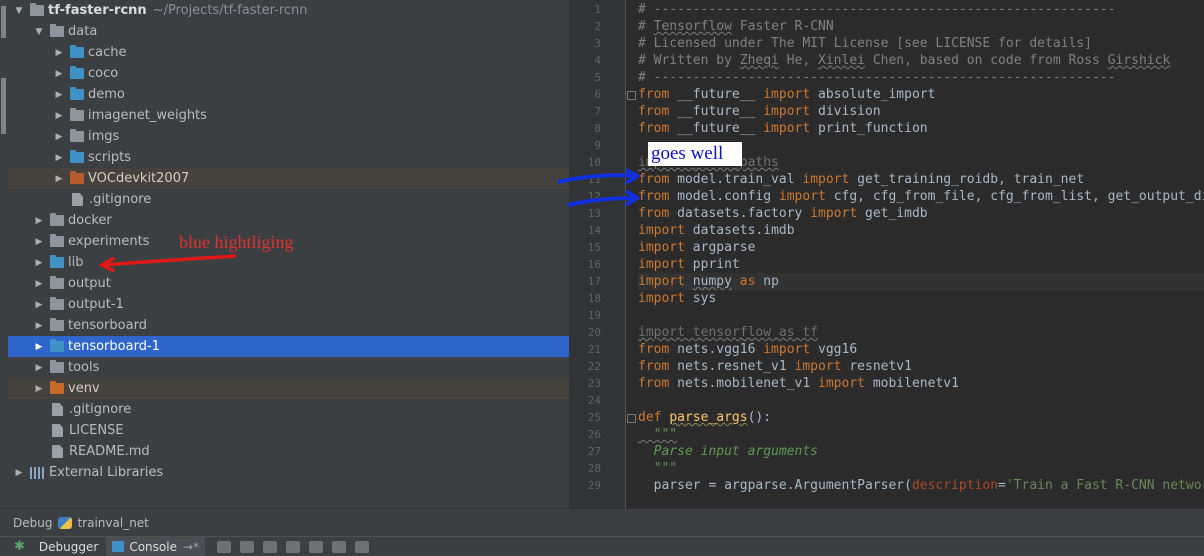 The height and width of the screenshot is (556, 1204). What do you see at coordinates (720, 128) in the screenshot?
I see `code-token: __future__` at bounding box center [720, 128].